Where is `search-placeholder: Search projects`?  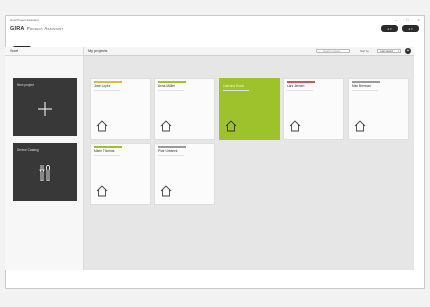 search-placeholder: Search projects is located at coordinates (332, 51).